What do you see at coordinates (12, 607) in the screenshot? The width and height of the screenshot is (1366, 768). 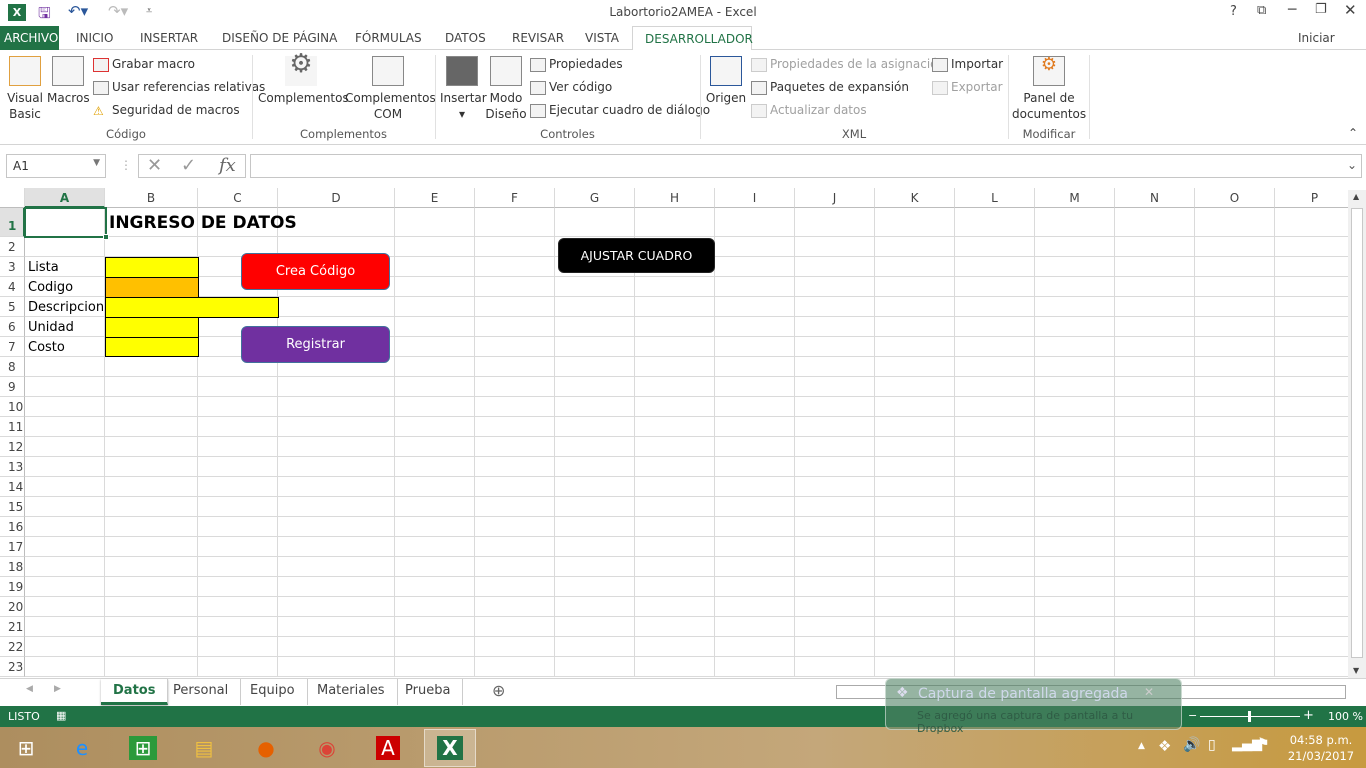 I see `row-header-20: 20` at bounding box center [12, 607].